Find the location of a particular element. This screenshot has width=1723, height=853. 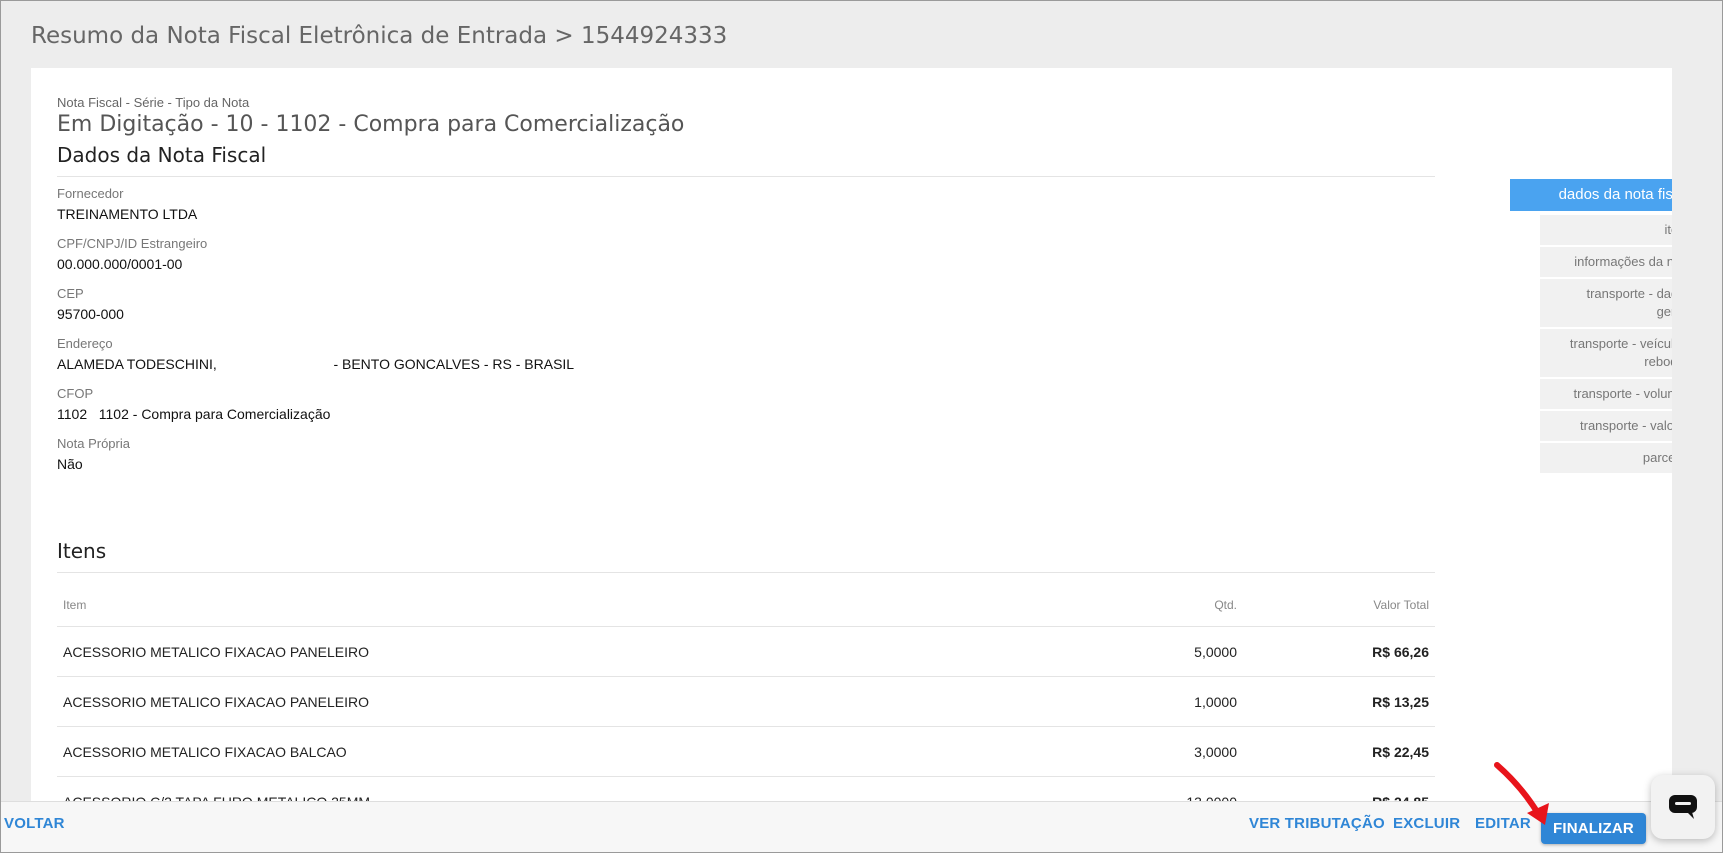

field-fornecedor: Fornecedor TREINAMENTO LTDA is located at coordinates (127, 204).